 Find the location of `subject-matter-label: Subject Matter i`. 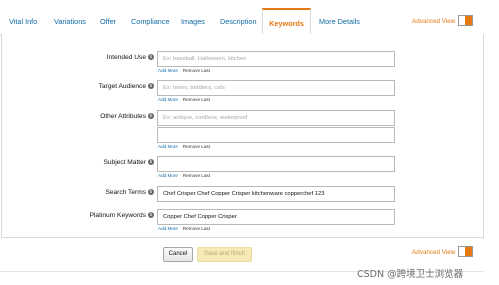

subject-matter-label: Subject Matter i is located at coordinates (128, 163).